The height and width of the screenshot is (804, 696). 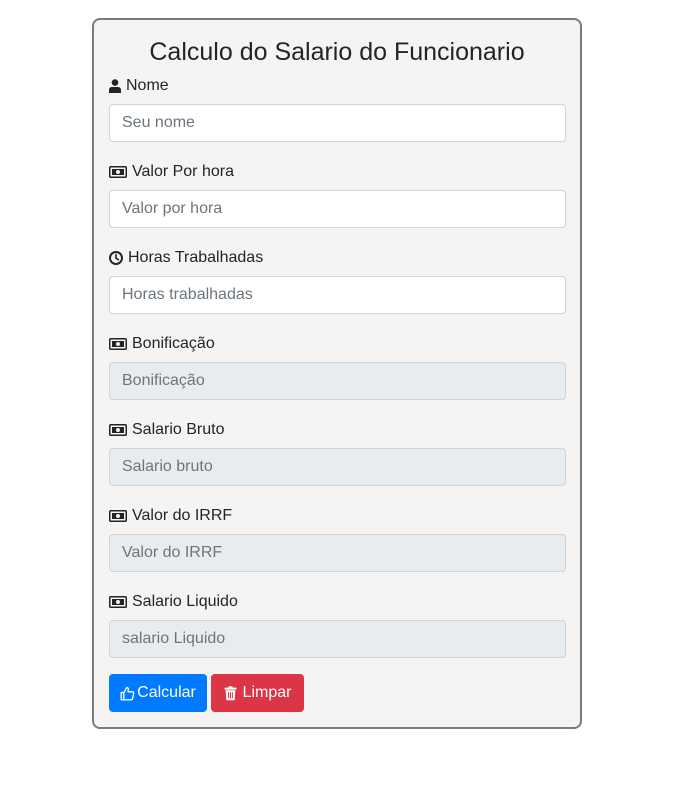 I want to click on valor-hora-input, so click(x=337, y=209).